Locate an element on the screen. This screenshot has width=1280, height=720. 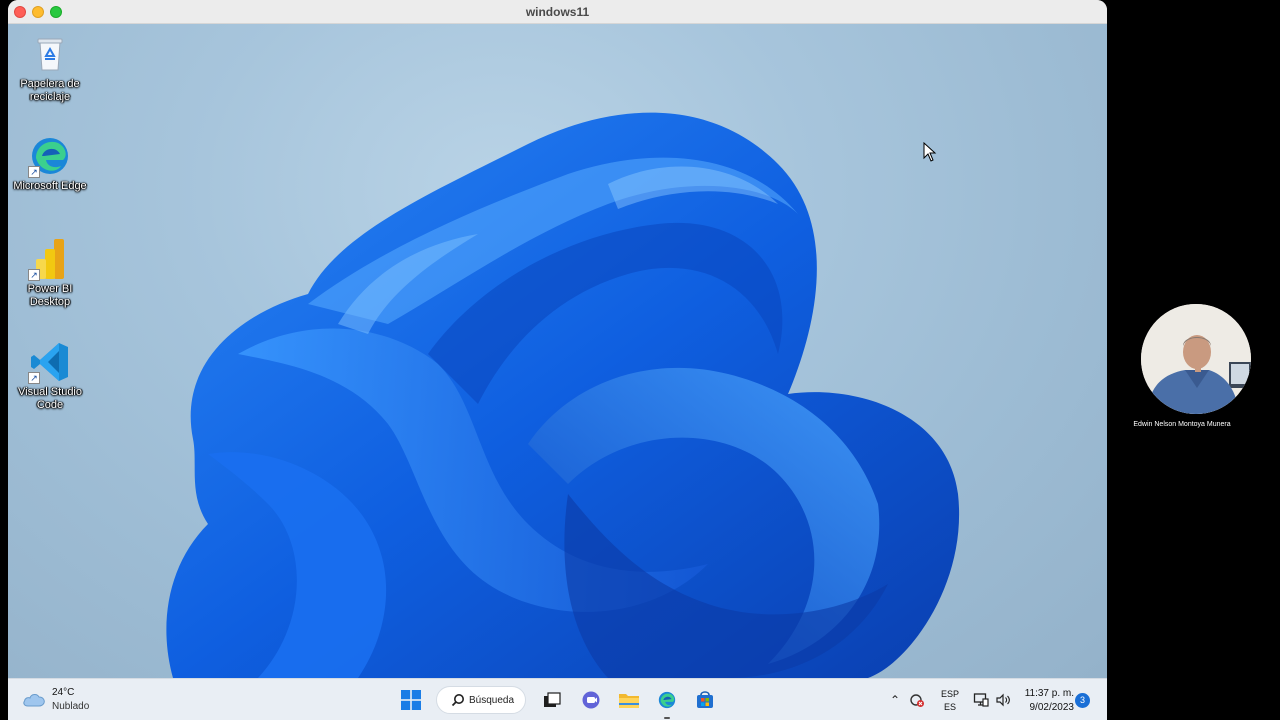
taskbar-clock: 11:37 p. m. 9/02/2023 is located at coordinates (1046, 701).